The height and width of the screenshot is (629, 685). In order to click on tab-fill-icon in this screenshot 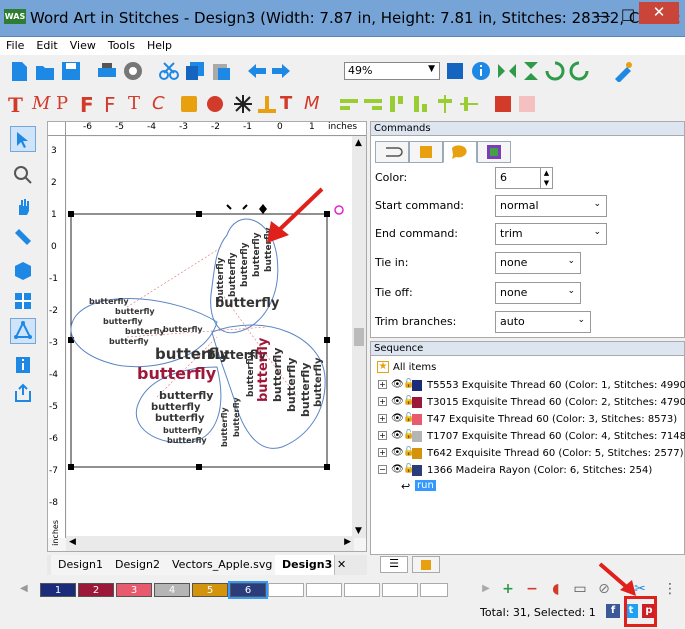, I will do `click(426, 152)`.